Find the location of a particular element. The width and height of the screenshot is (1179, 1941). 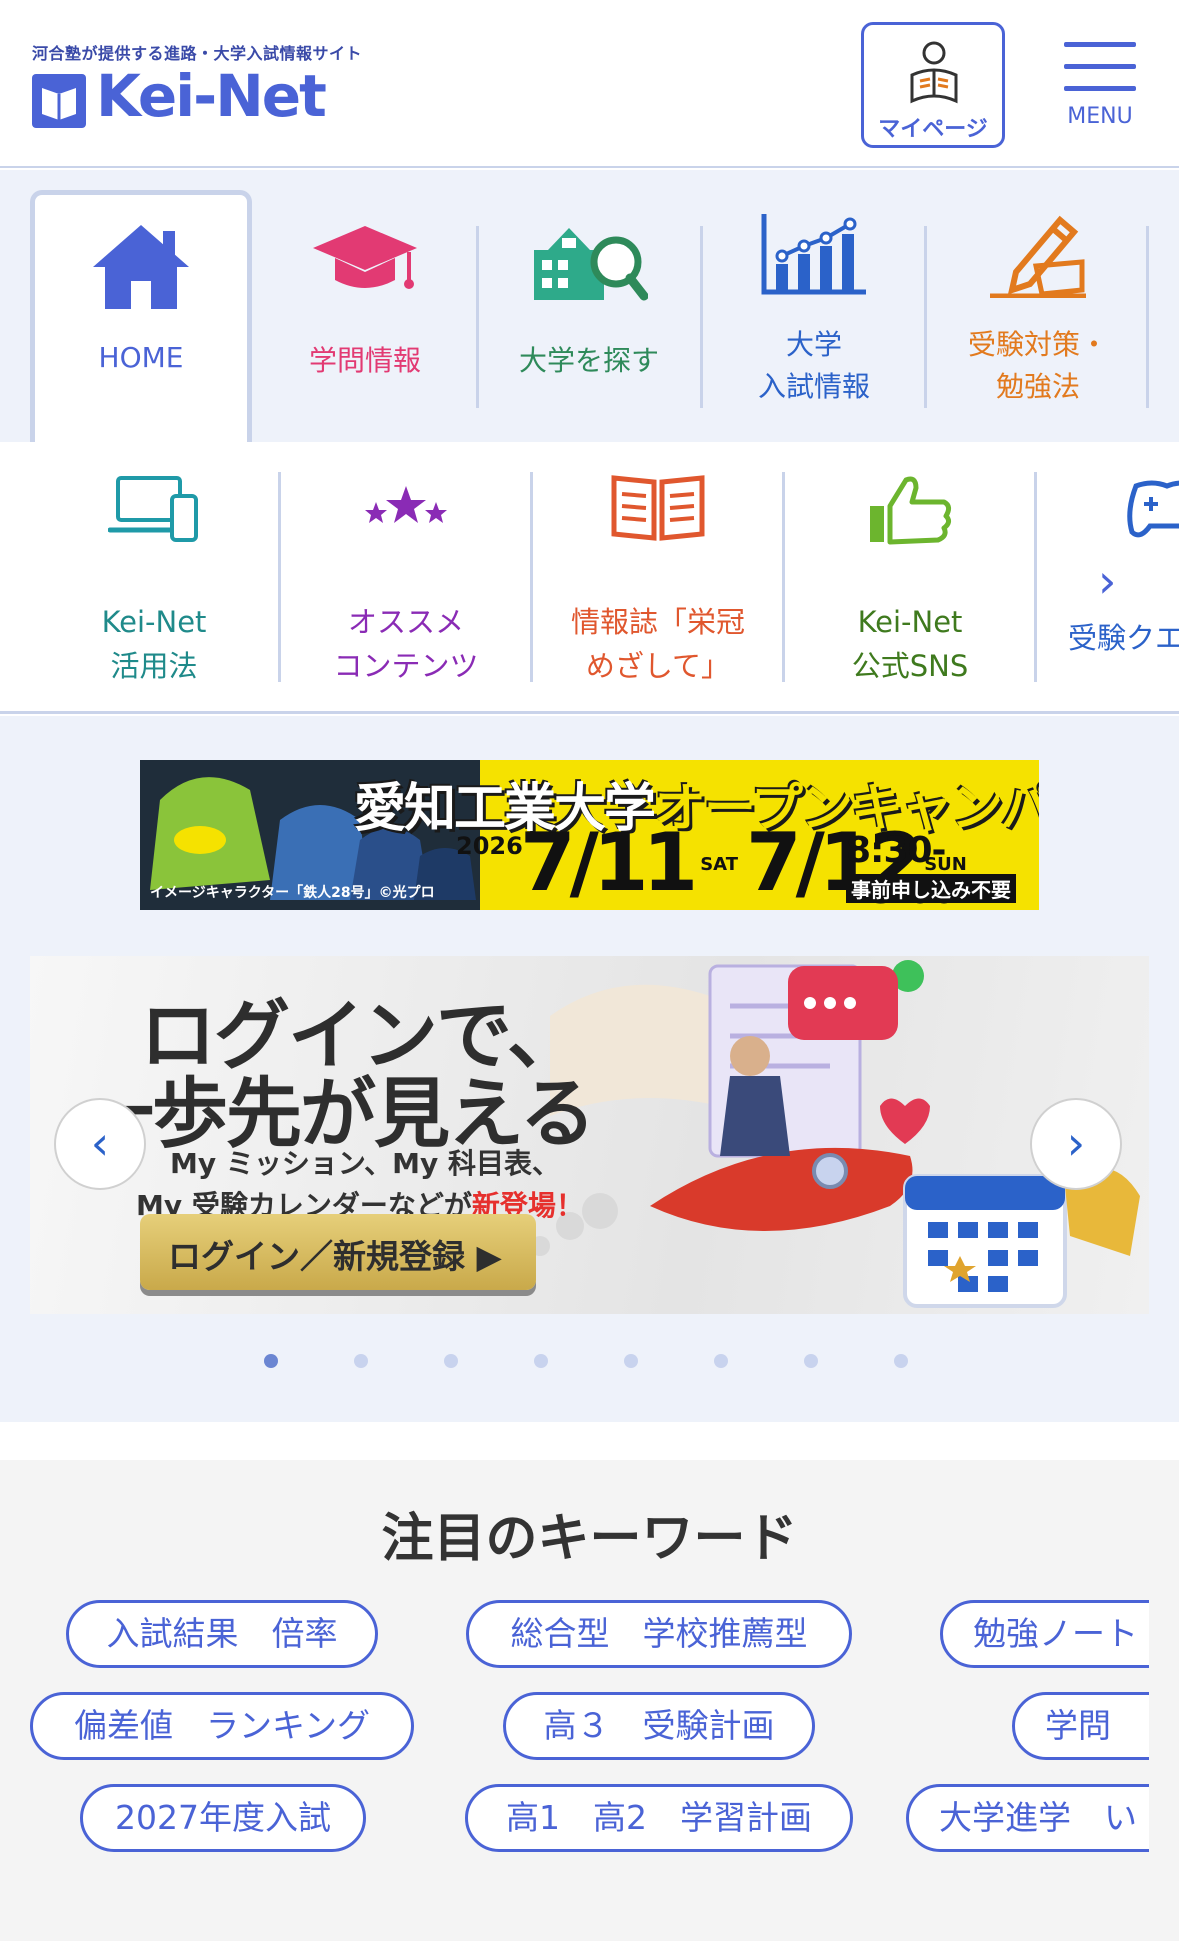

pencil-hand-icon is located at coordinates (1038, 256).